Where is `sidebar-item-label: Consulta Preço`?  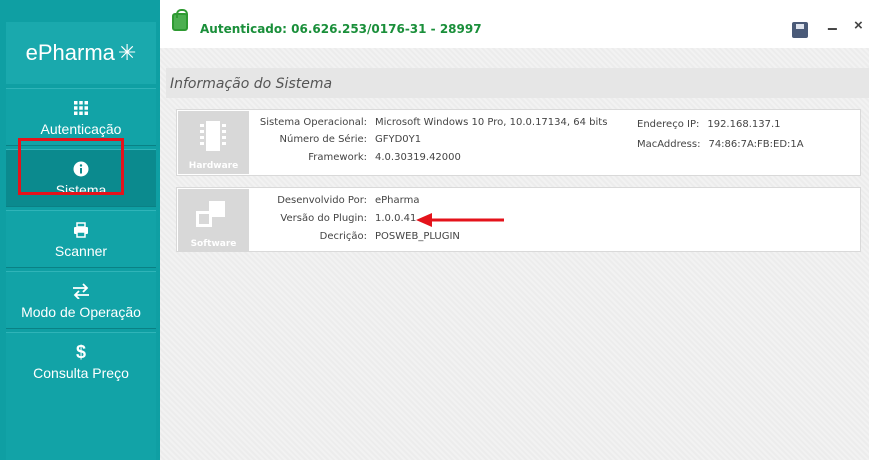 sidebar-item-label: Consulta Preço is located at coordinates (81, 372).